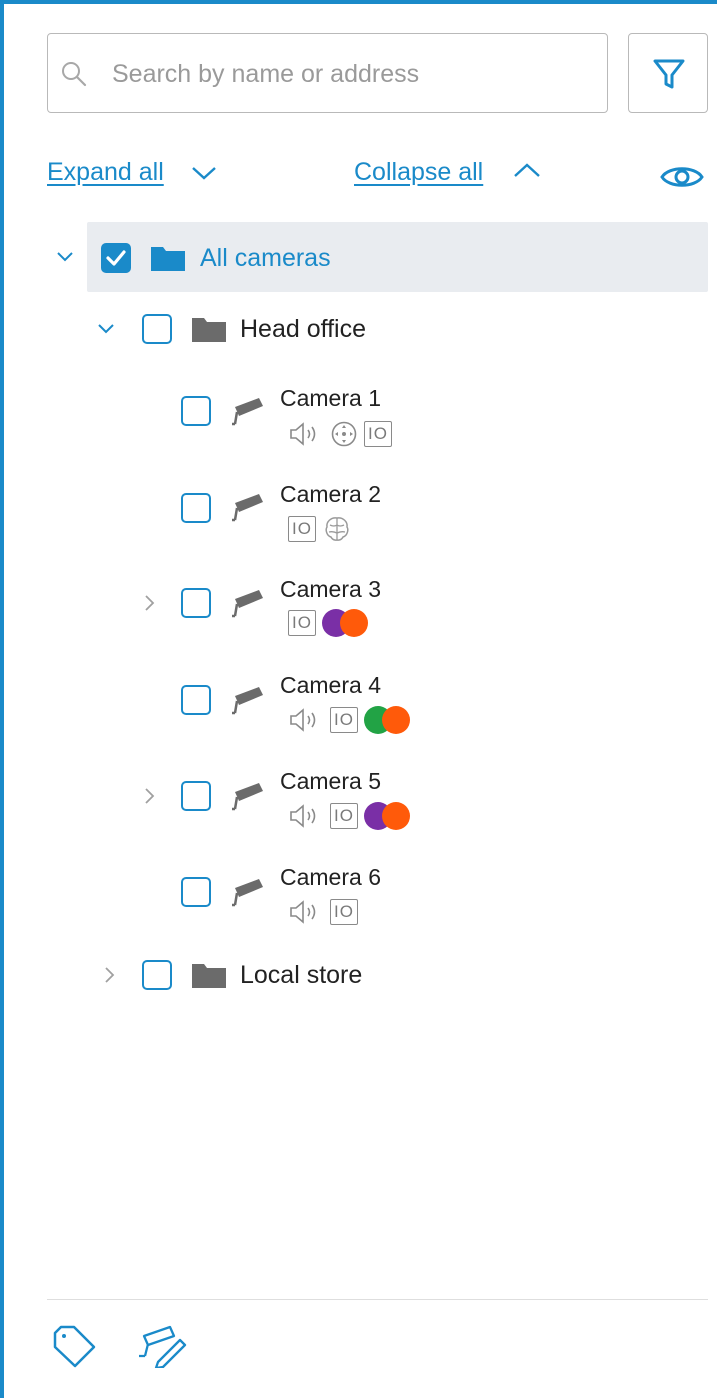  What do you see at coordinates (74, 74) in the screenshot?
I see `search-icon` at bounding box center [74, 74].